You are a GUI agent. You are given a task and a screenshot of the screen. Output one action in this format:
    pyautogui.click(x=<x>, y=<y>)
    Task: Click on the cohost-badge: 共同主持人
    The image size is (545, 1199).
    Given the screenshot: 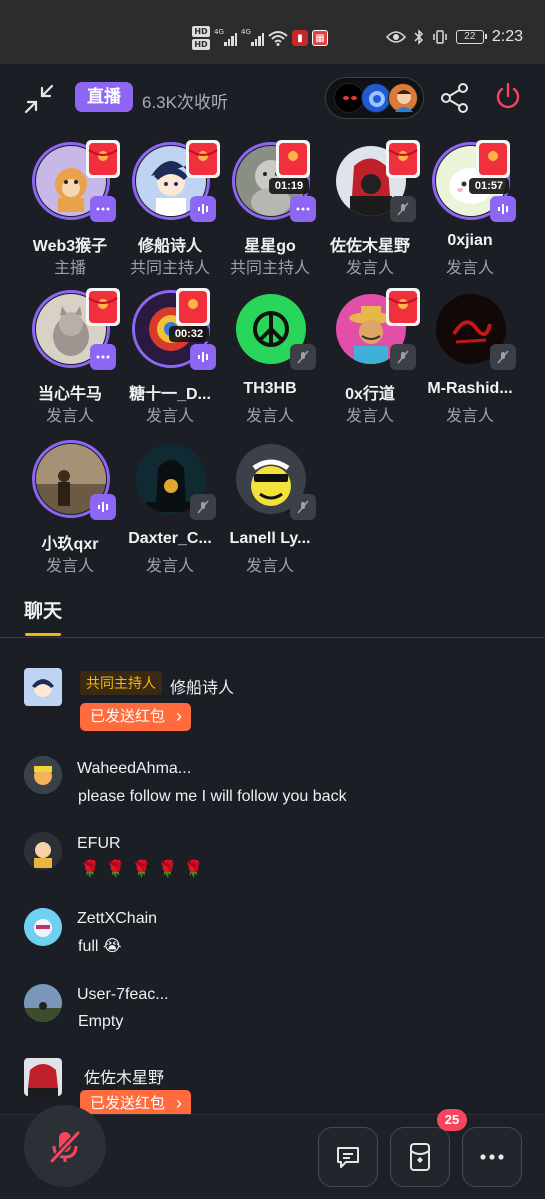 What is the action you would take?
    pyautogui.click(x=121, y=683)
    